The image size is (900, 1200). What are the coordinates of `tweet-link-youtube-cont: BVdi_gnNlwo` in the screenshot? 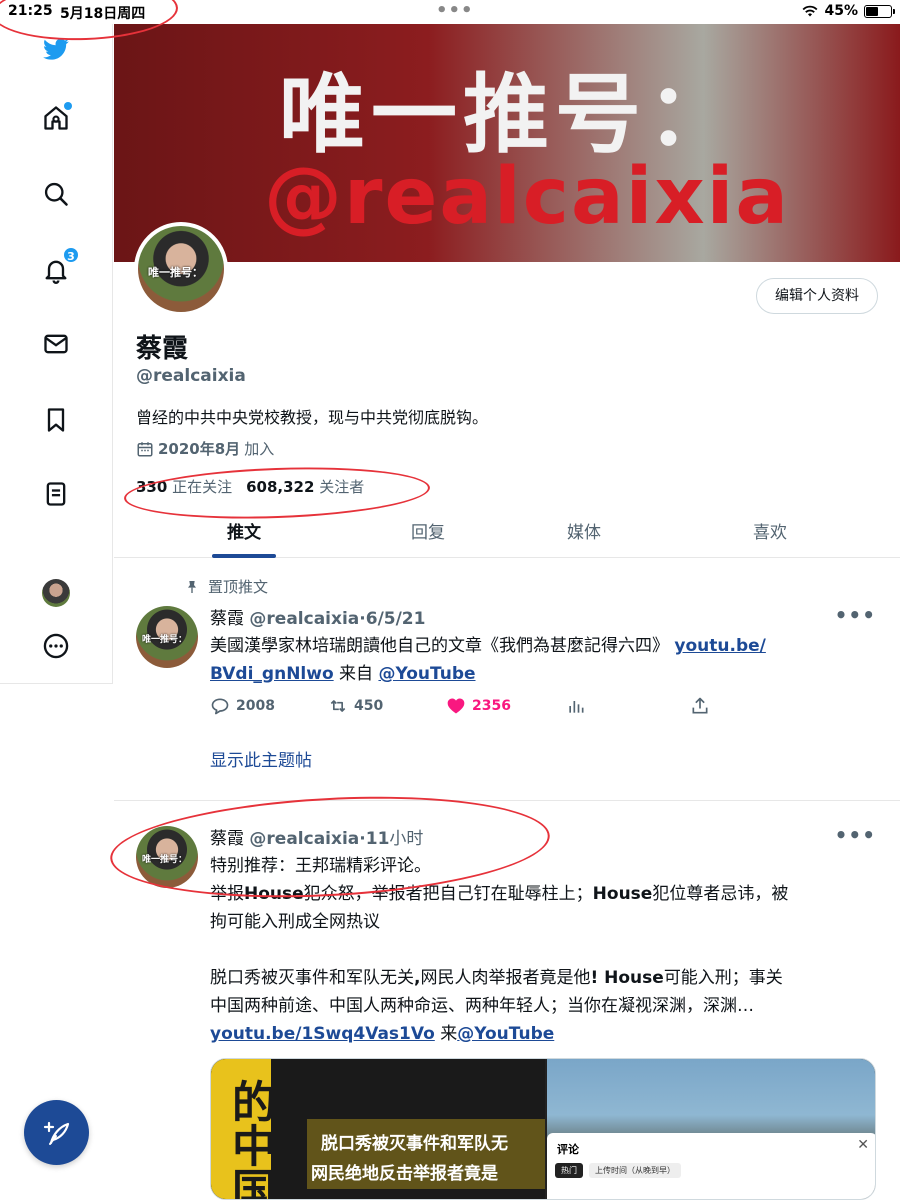 It's located at (272, 674).